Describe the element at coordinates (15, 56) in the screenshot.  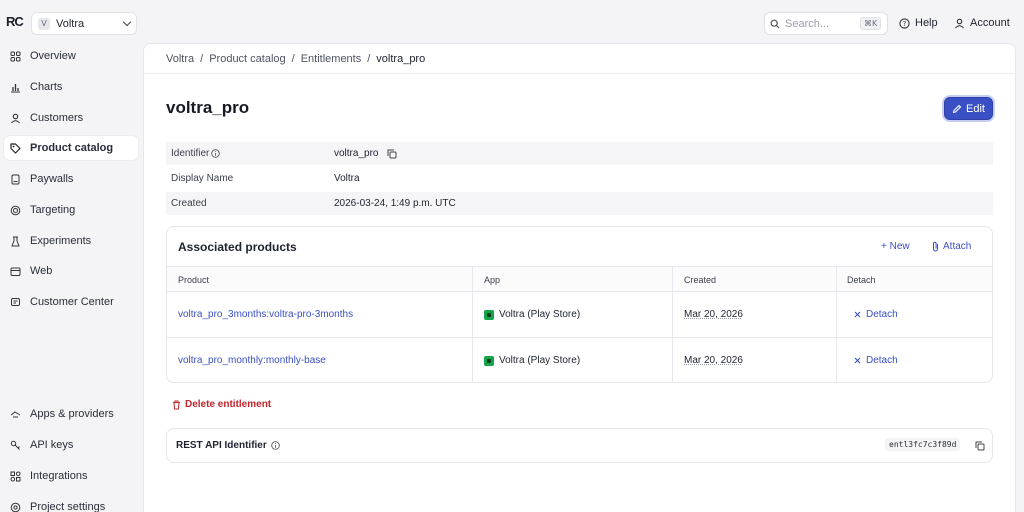
I see `grid-icon` at that location.